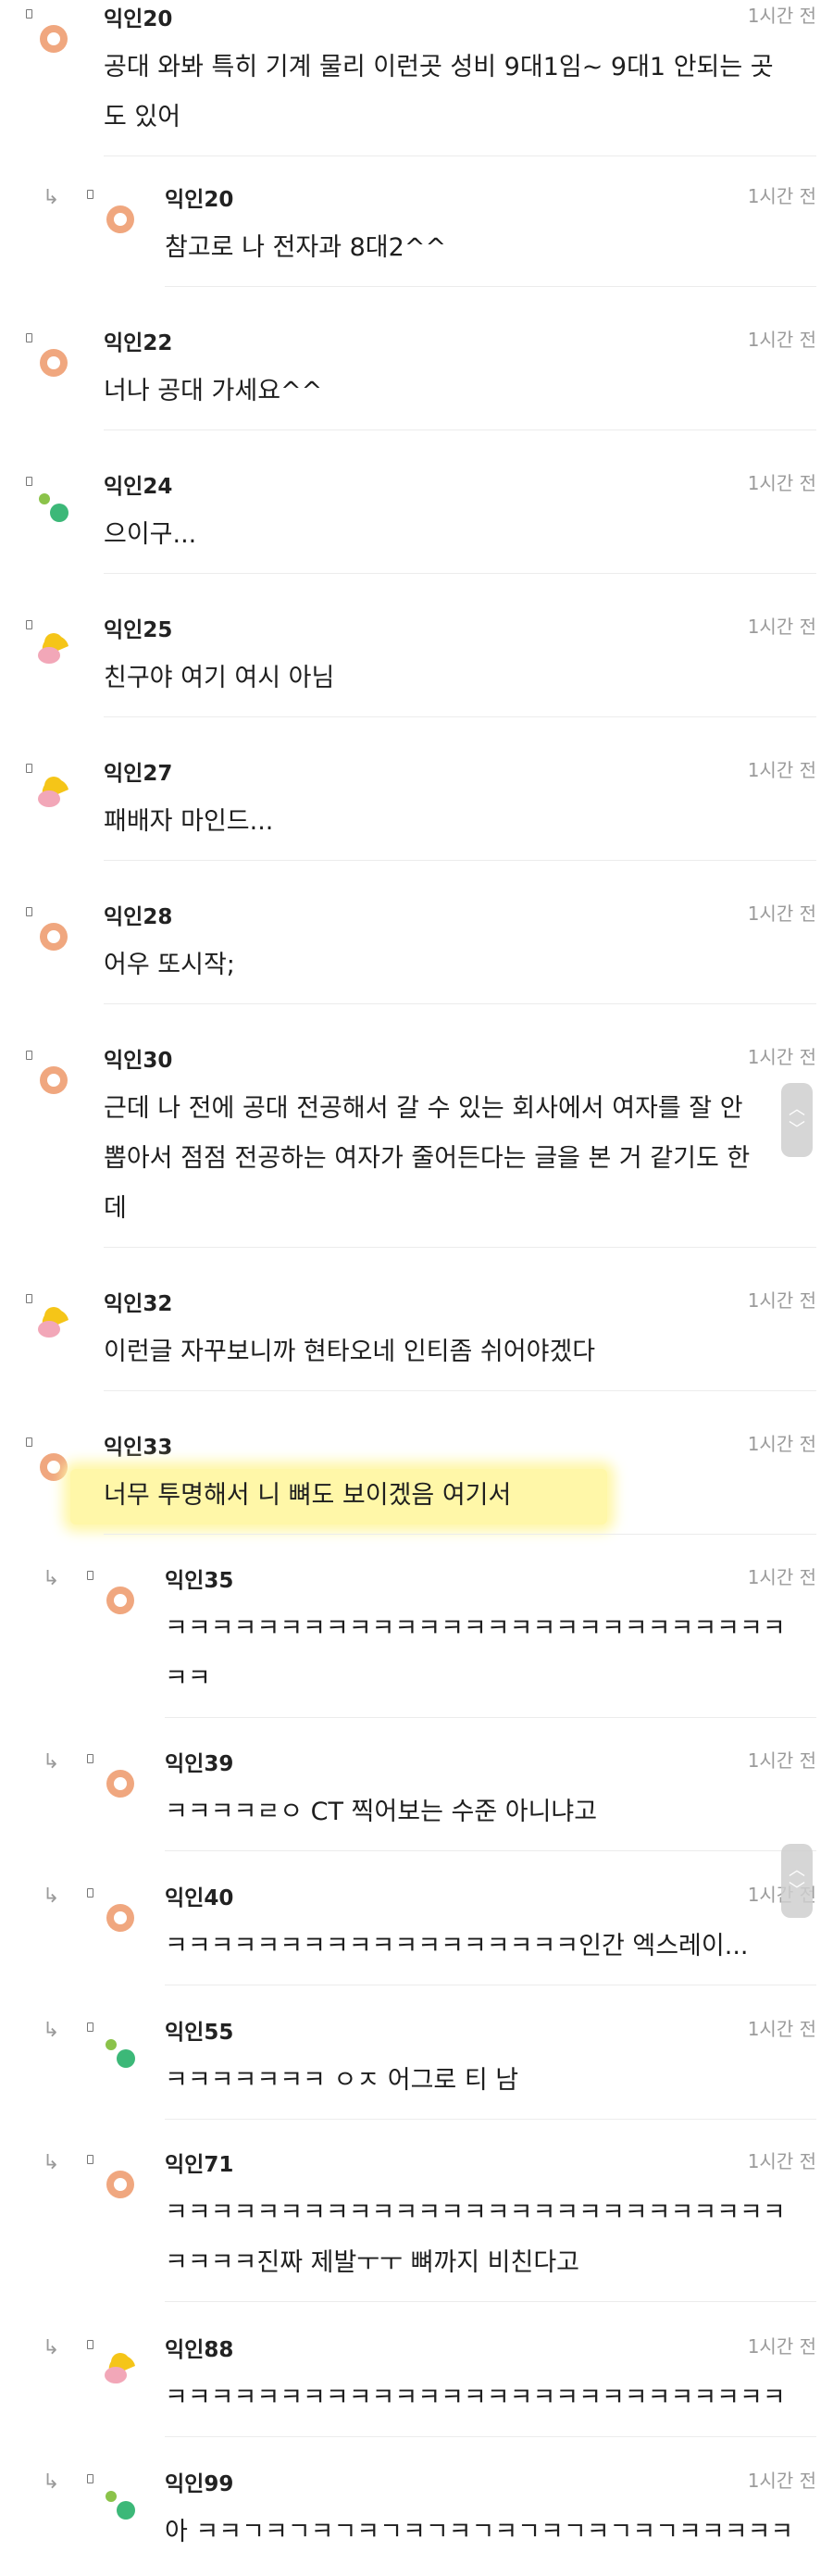  What do you see at coordinates (199, 1898) in the screenshot?
I see `comment-author: 익인40` at bounding box center [199, 1898].